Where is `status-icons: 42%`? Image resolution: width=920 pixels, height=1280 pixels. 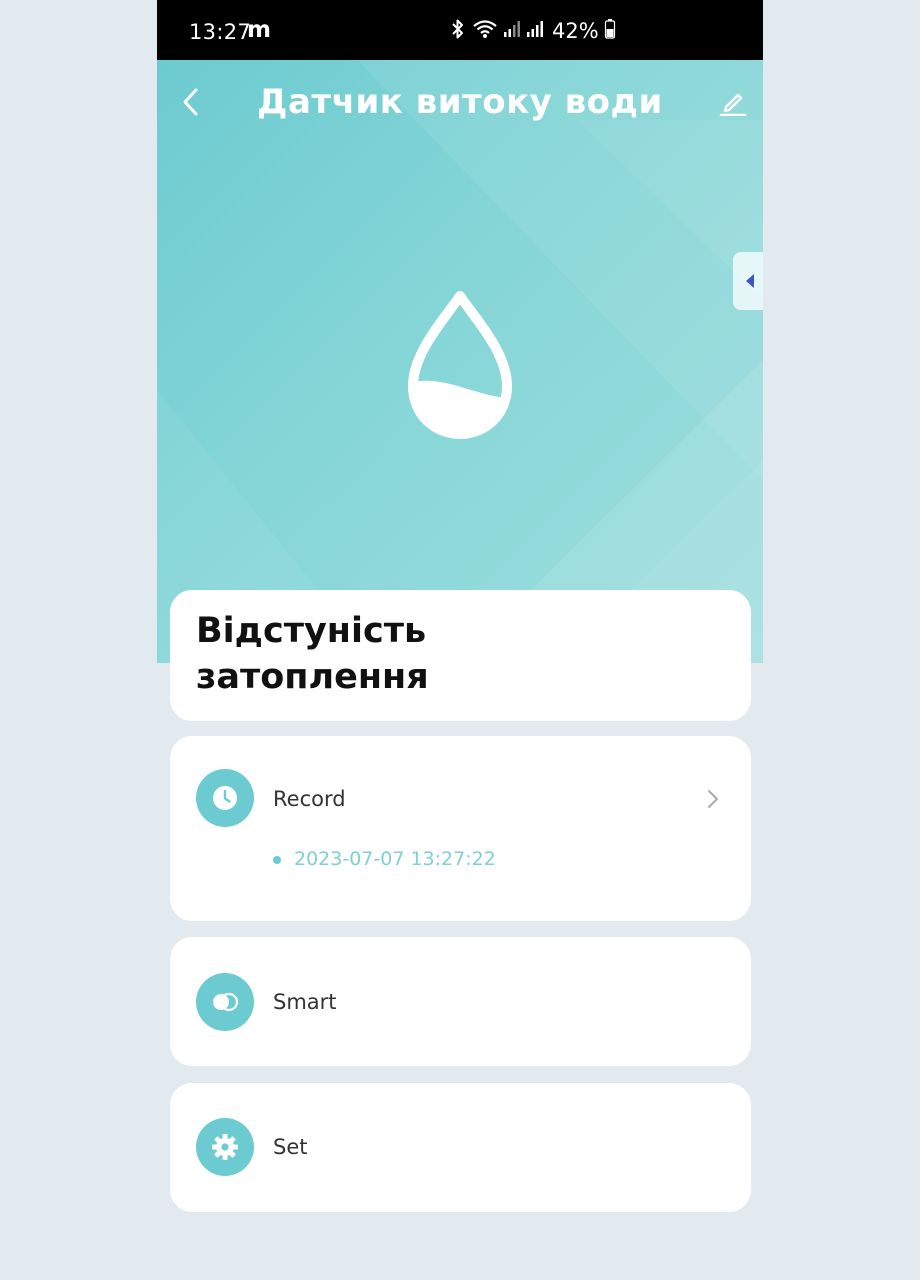 status-icons: 42% is located at coordinates (532, 31).